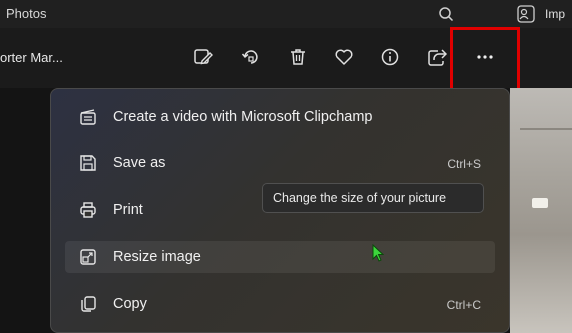  I want to click on menu-item-label: Resize image, so click(157, 257).